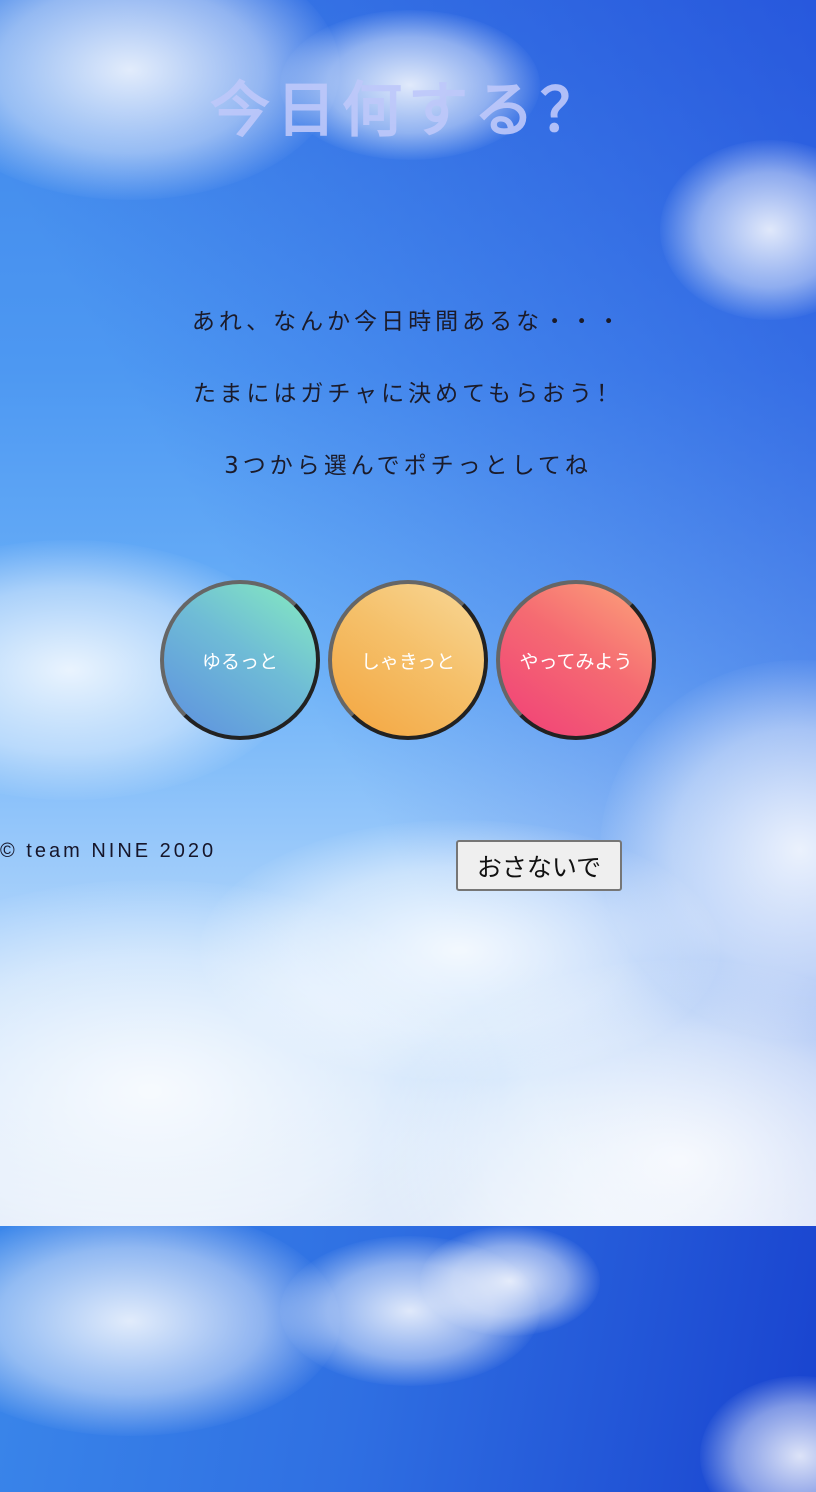 The image size is (816, 1492). Describe the element at coordinates (408, 322) in the screenshot. I see `intro-message-1: あれ、なんか今日時間あるな・・・` at that location.